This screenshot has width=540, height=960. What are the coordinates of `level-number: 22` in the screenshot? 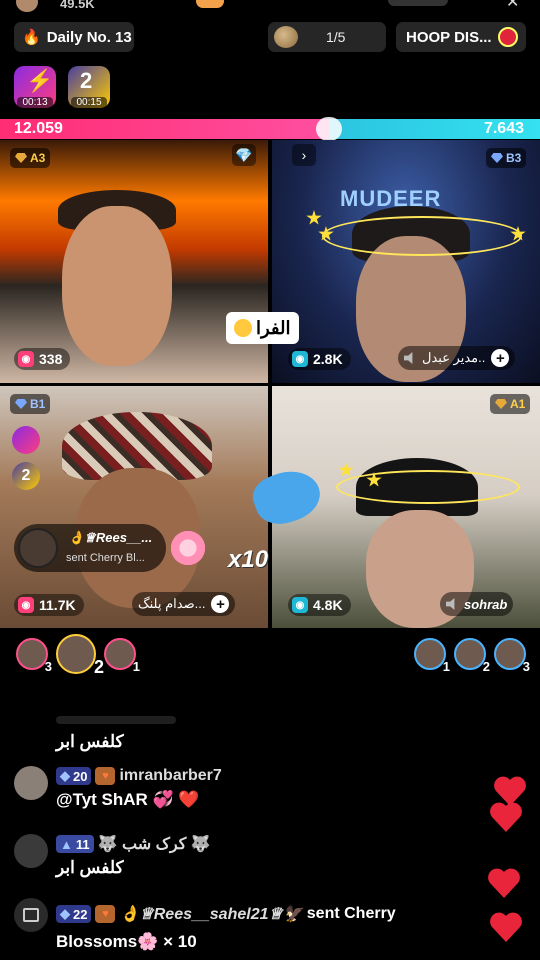 It's located at (80, 914).